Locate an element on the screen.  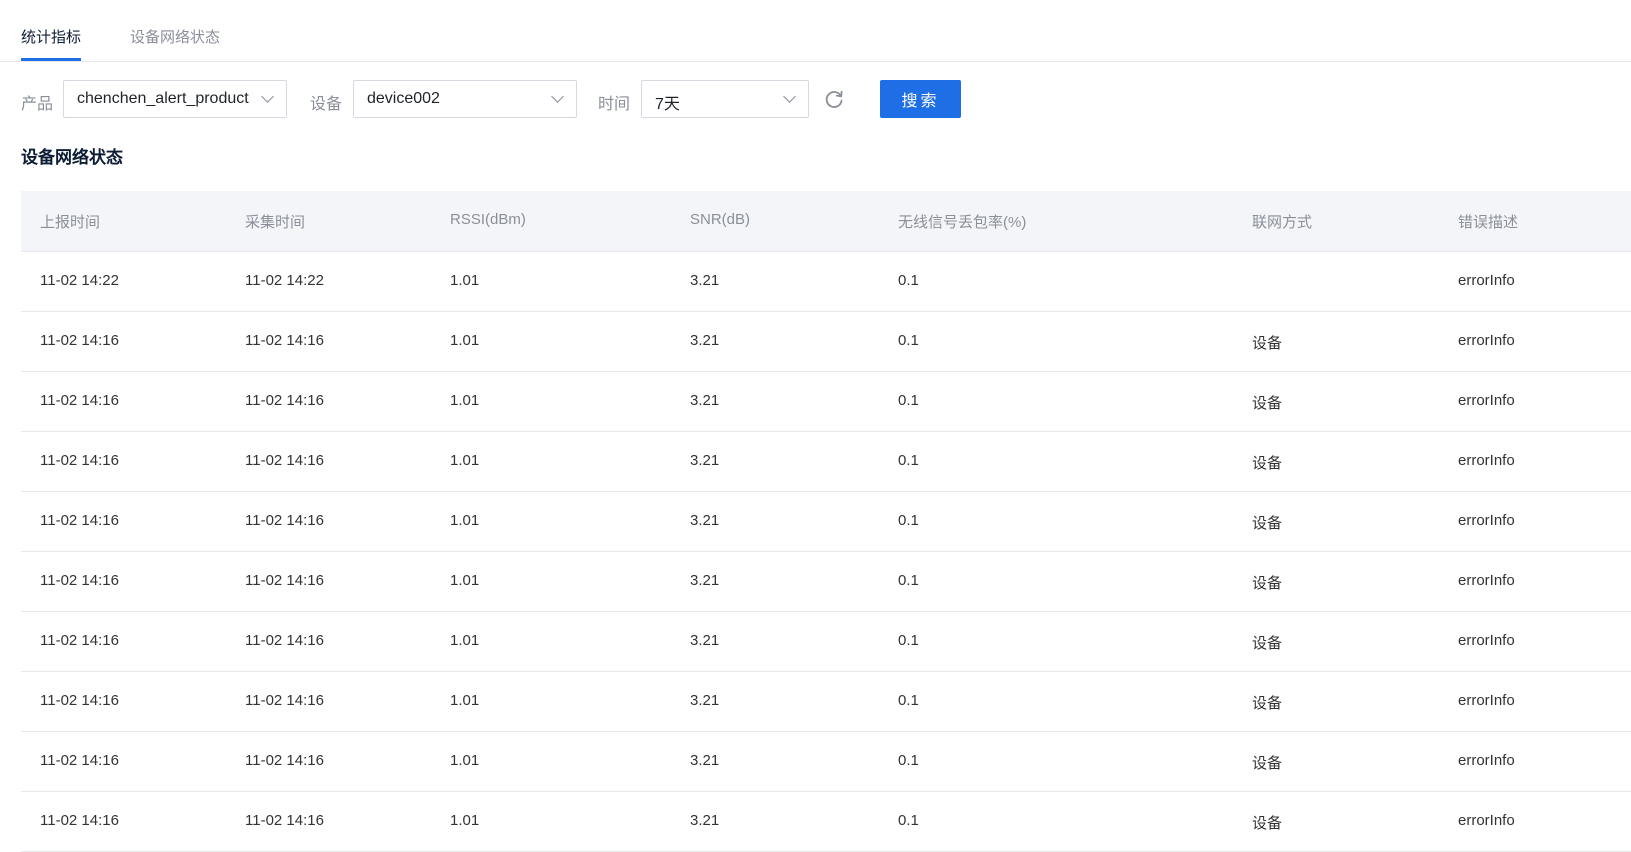
collect-time-cell: 11-02 14:22 is located at coordinates (284, 280).